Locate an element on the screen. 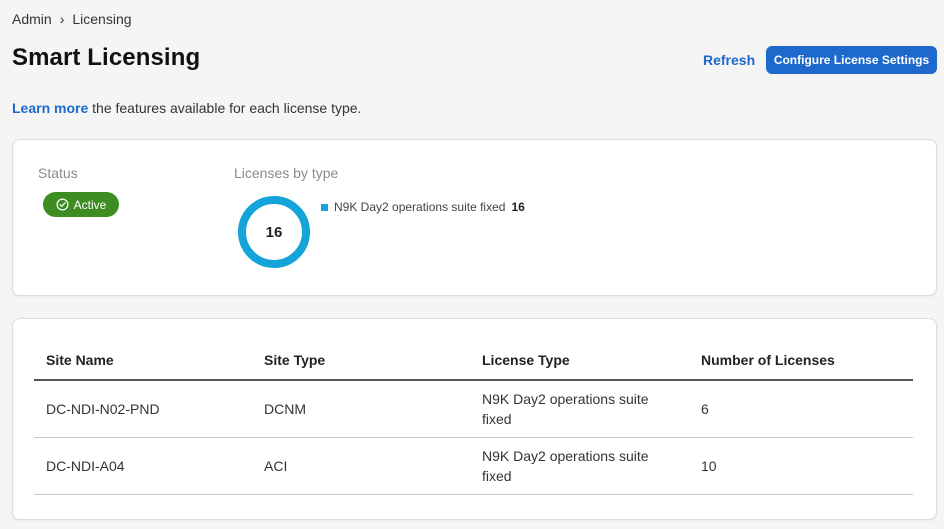 Image resolution: width=944 pixels, height=529 pixels. breadcrumb-current: Licensing is located at coordinates (102, 19).